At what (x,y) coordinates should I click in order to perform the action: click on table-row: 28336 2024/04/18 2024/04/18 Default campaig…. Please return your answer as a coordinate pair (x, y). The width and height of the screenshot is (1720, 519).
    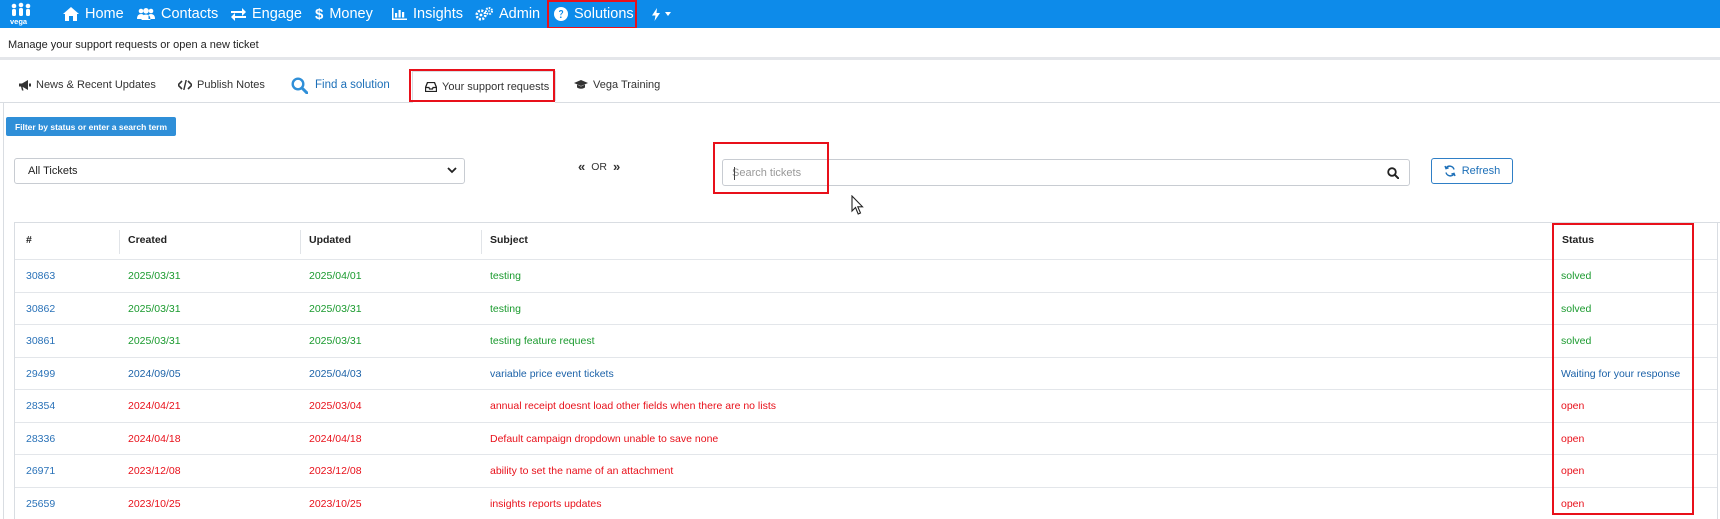
    Looking at the image, I should click on (866, 438).